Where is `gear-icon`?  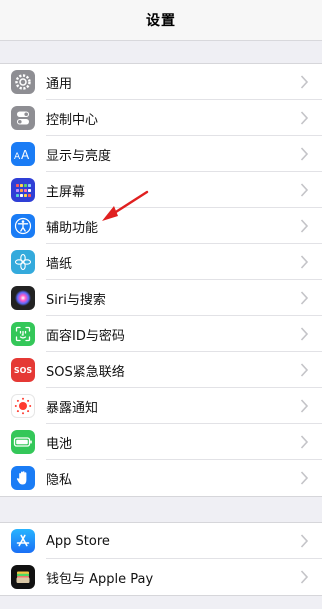
gear-icon is located at coordinates (23, 82).